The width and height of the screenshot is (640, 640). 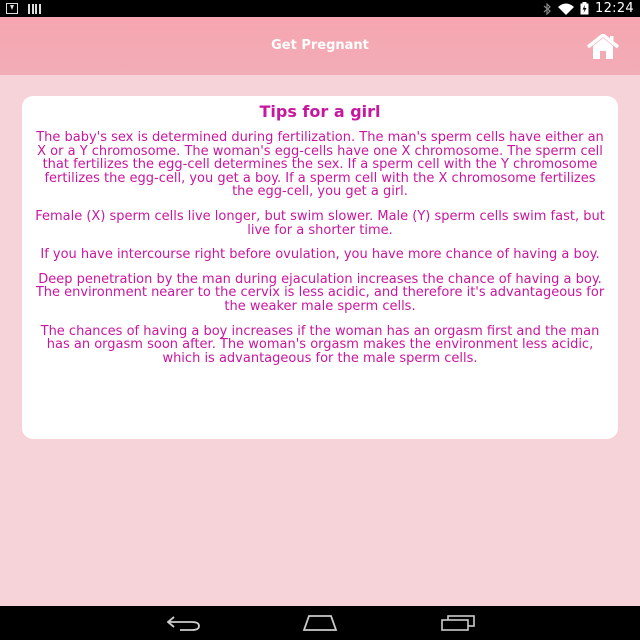 What do you see at coordinates (320, 8) in the screenshot?
I see `status-bar: 12:24` at bounding box center [320, 8].